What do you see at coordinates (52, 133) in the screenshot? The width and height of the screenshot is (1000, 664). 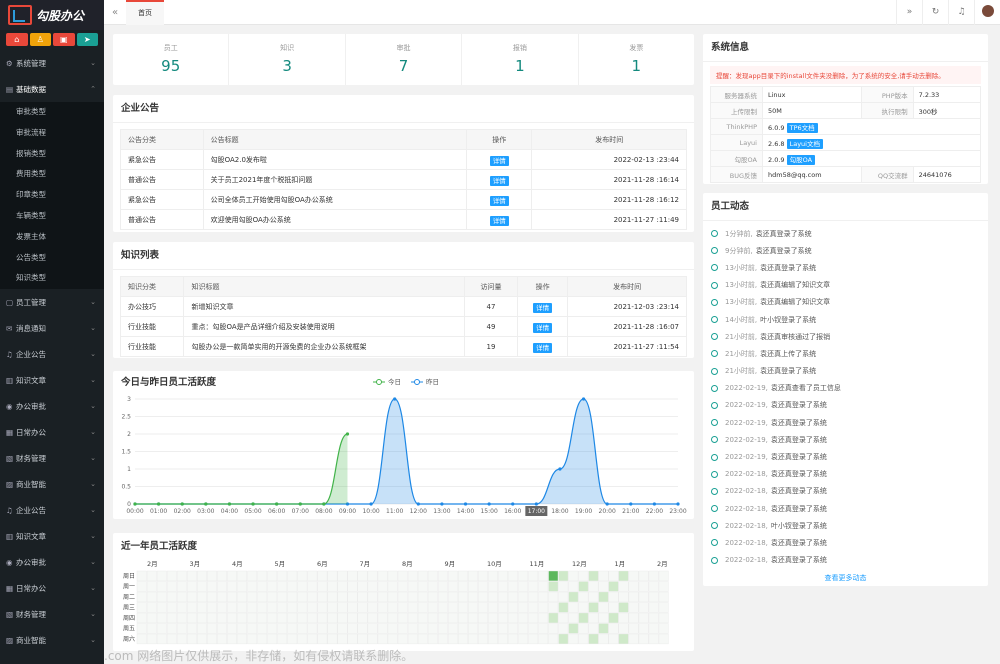 I see `submenu-item: 审批流程` at bounding box center [52, 133].